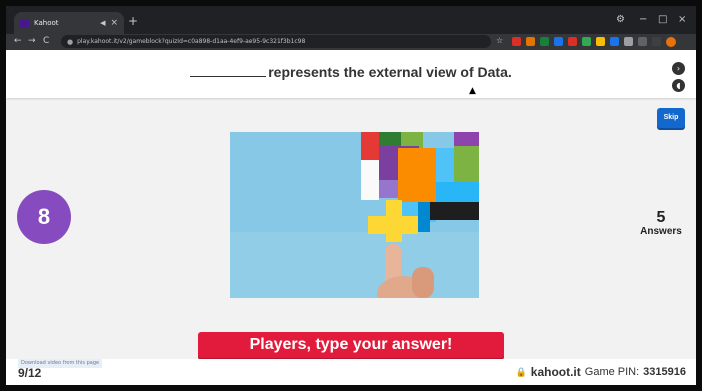 This screenshot has width=702, height=391. Describe the element at coordinates (44, 217) in the screenshot. I see `countdown-timer: 8` at that location.